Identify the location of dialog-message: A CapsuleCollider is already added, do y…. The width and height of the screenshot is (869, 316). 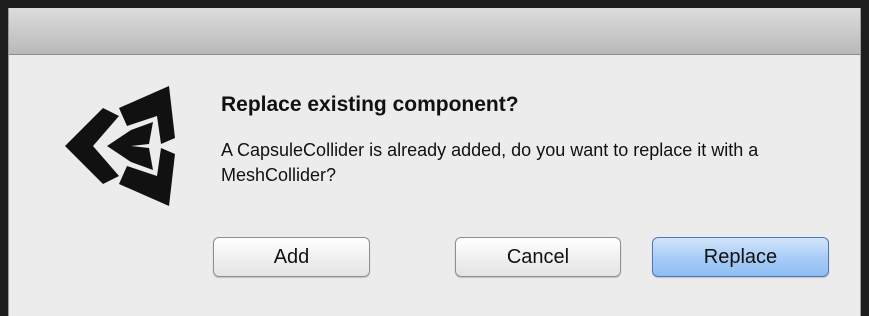
(490, 162).